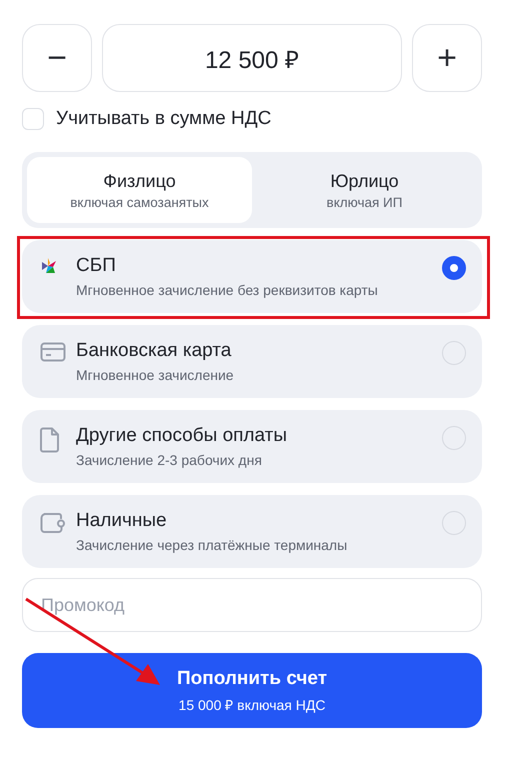 The width and height of the screenshot is (509, 768). What do you see at coordinates (252, 276) in the screenshot?
I see `payment-method: СБП Мгновенное зачисление без реквизитов карты` at bounding box center [252, 276].